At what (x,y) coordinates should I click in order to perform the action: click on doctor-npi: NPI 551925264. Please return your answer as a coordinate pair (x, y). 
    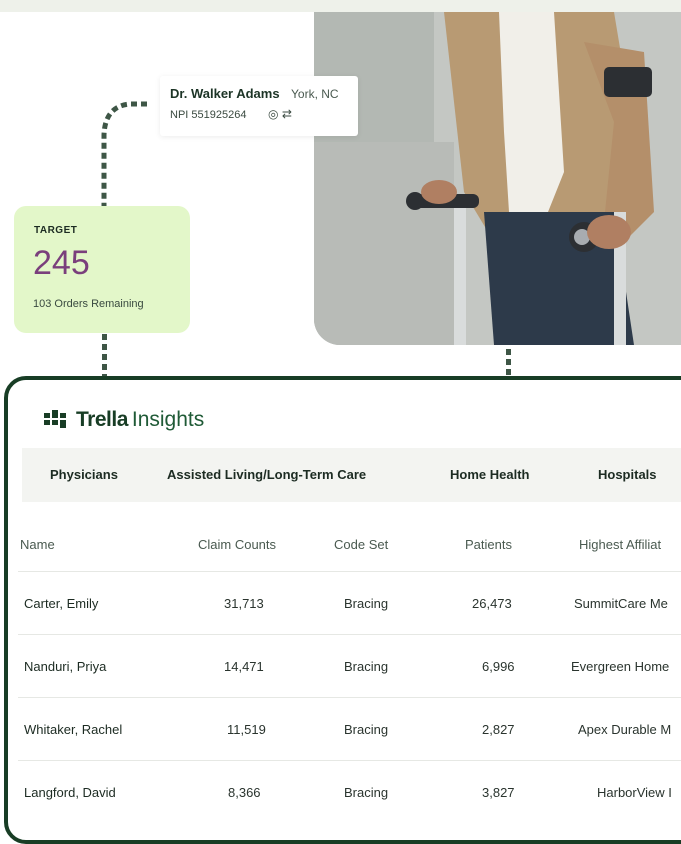
    Looking at the image, I should click on (208, 115).